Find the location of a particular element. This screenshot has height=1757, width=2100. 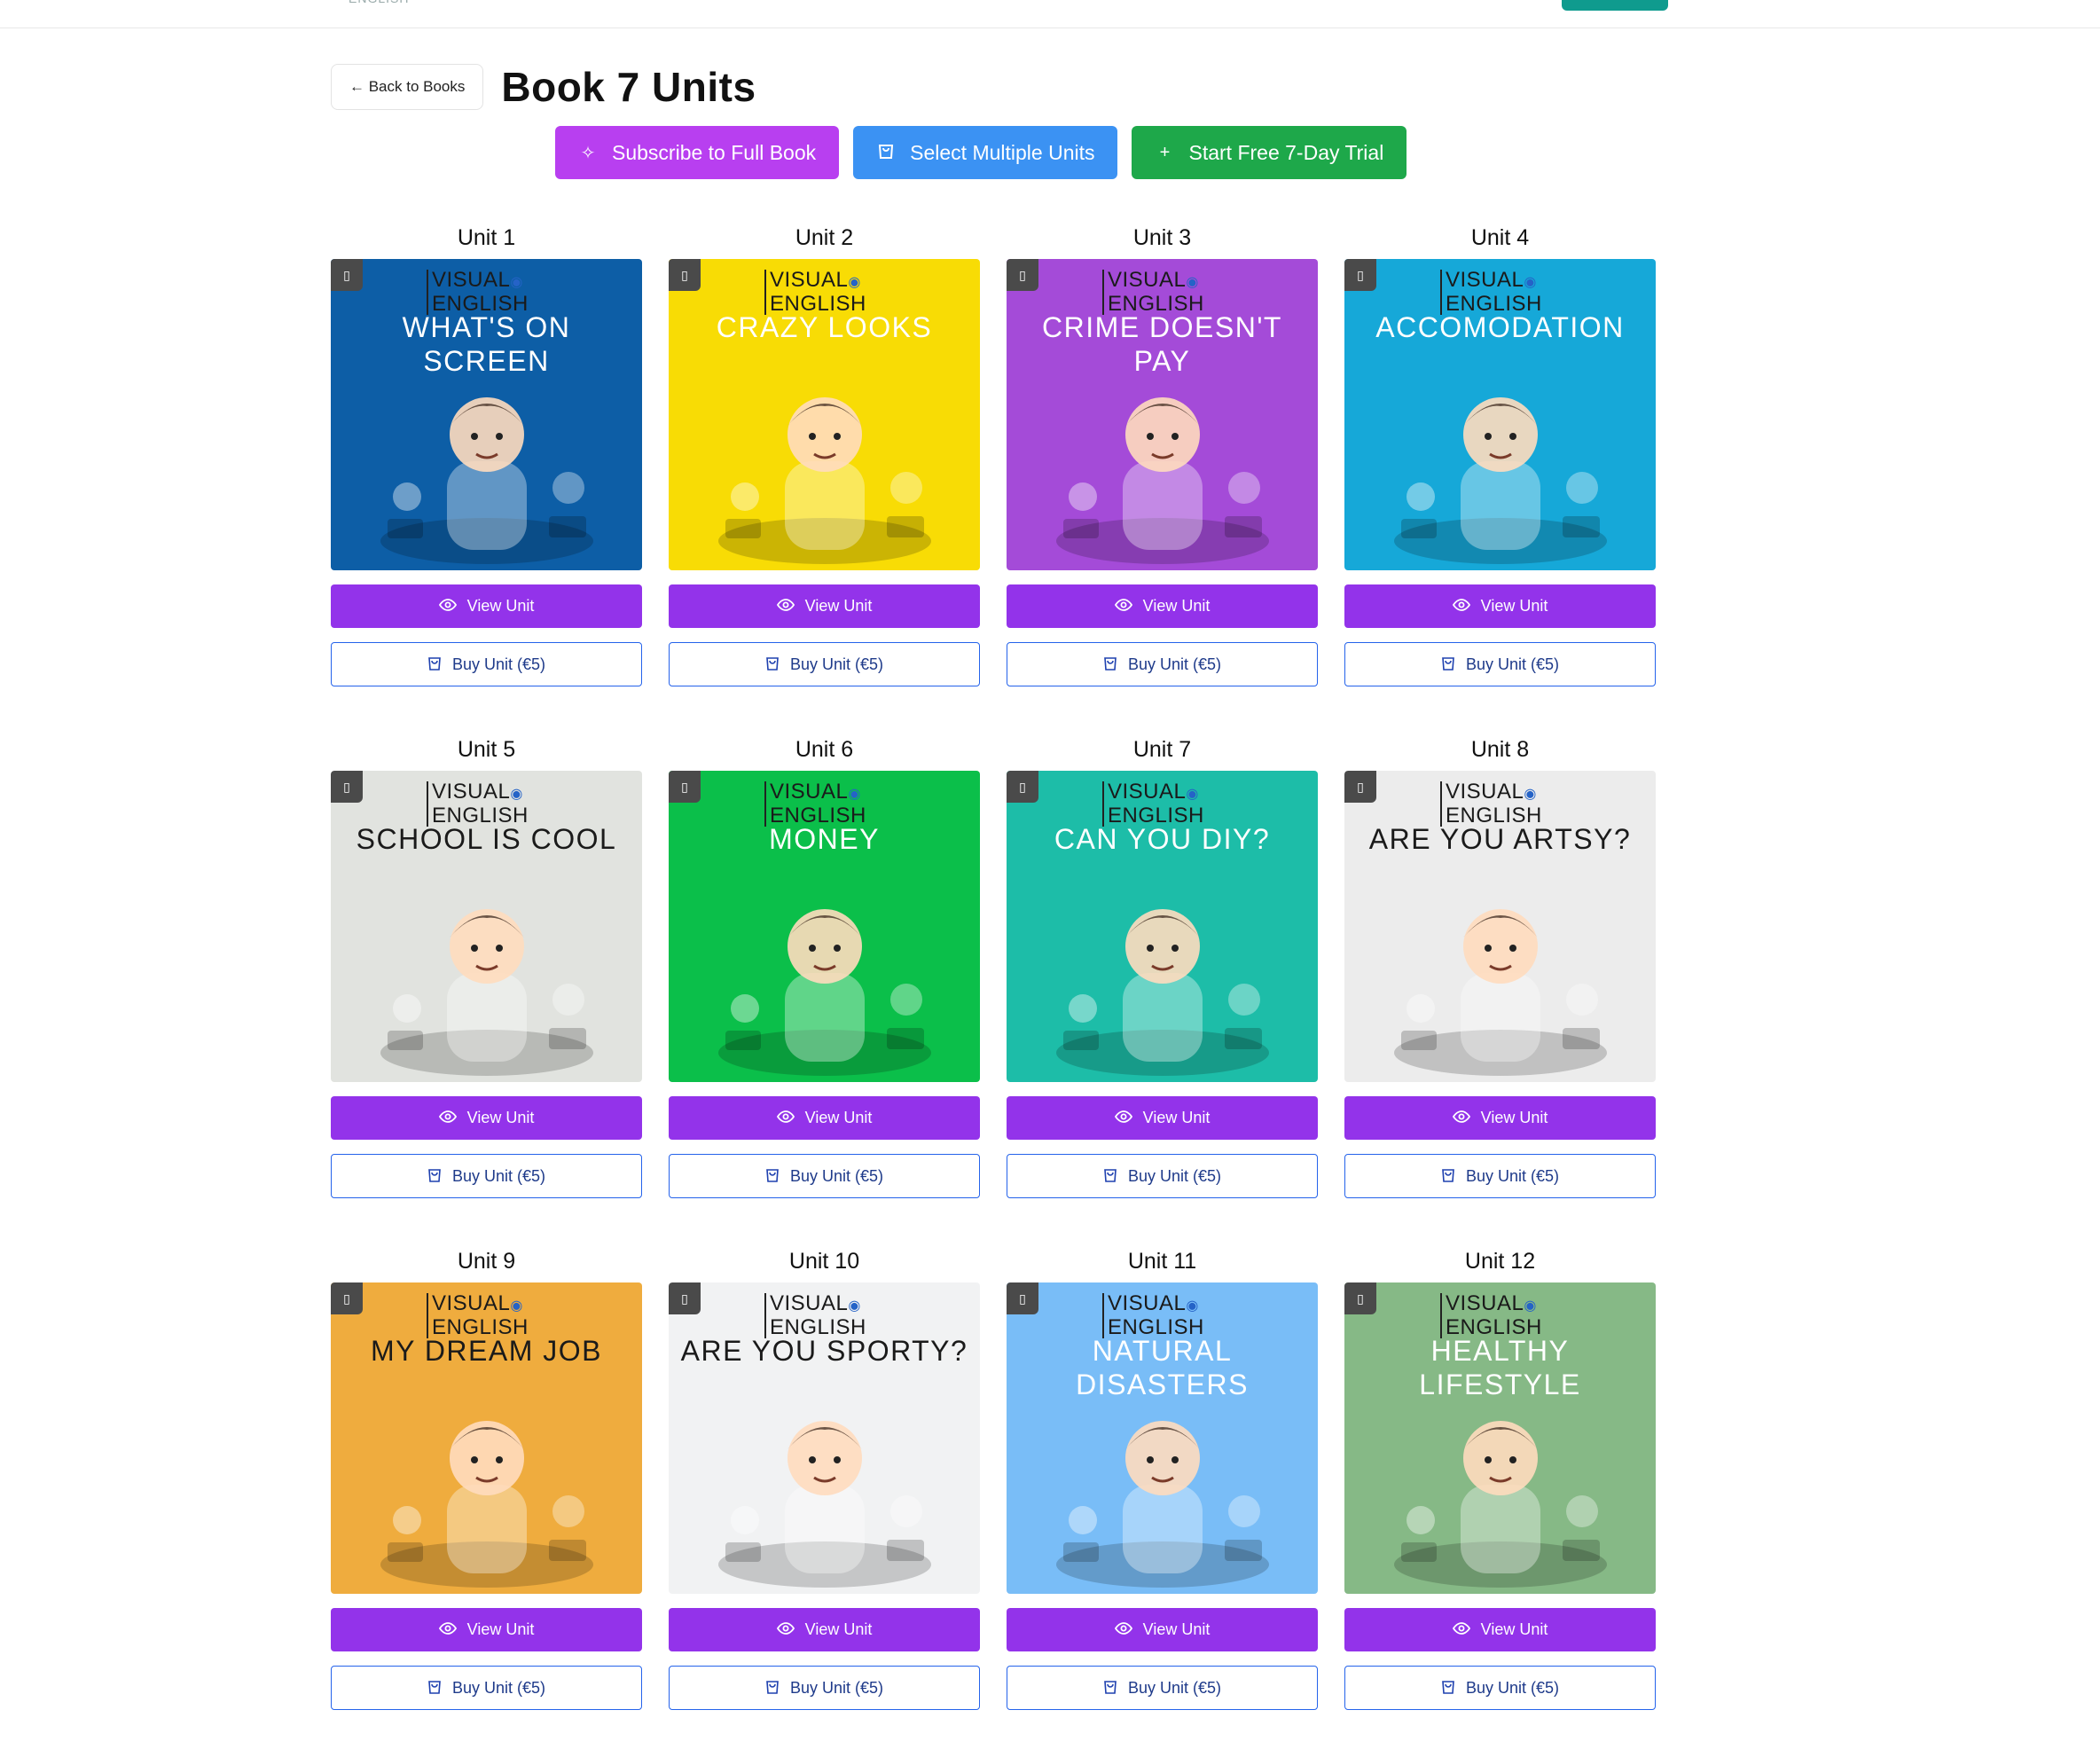

site-logo: ENGLISH is located at coordinates (379, 2).